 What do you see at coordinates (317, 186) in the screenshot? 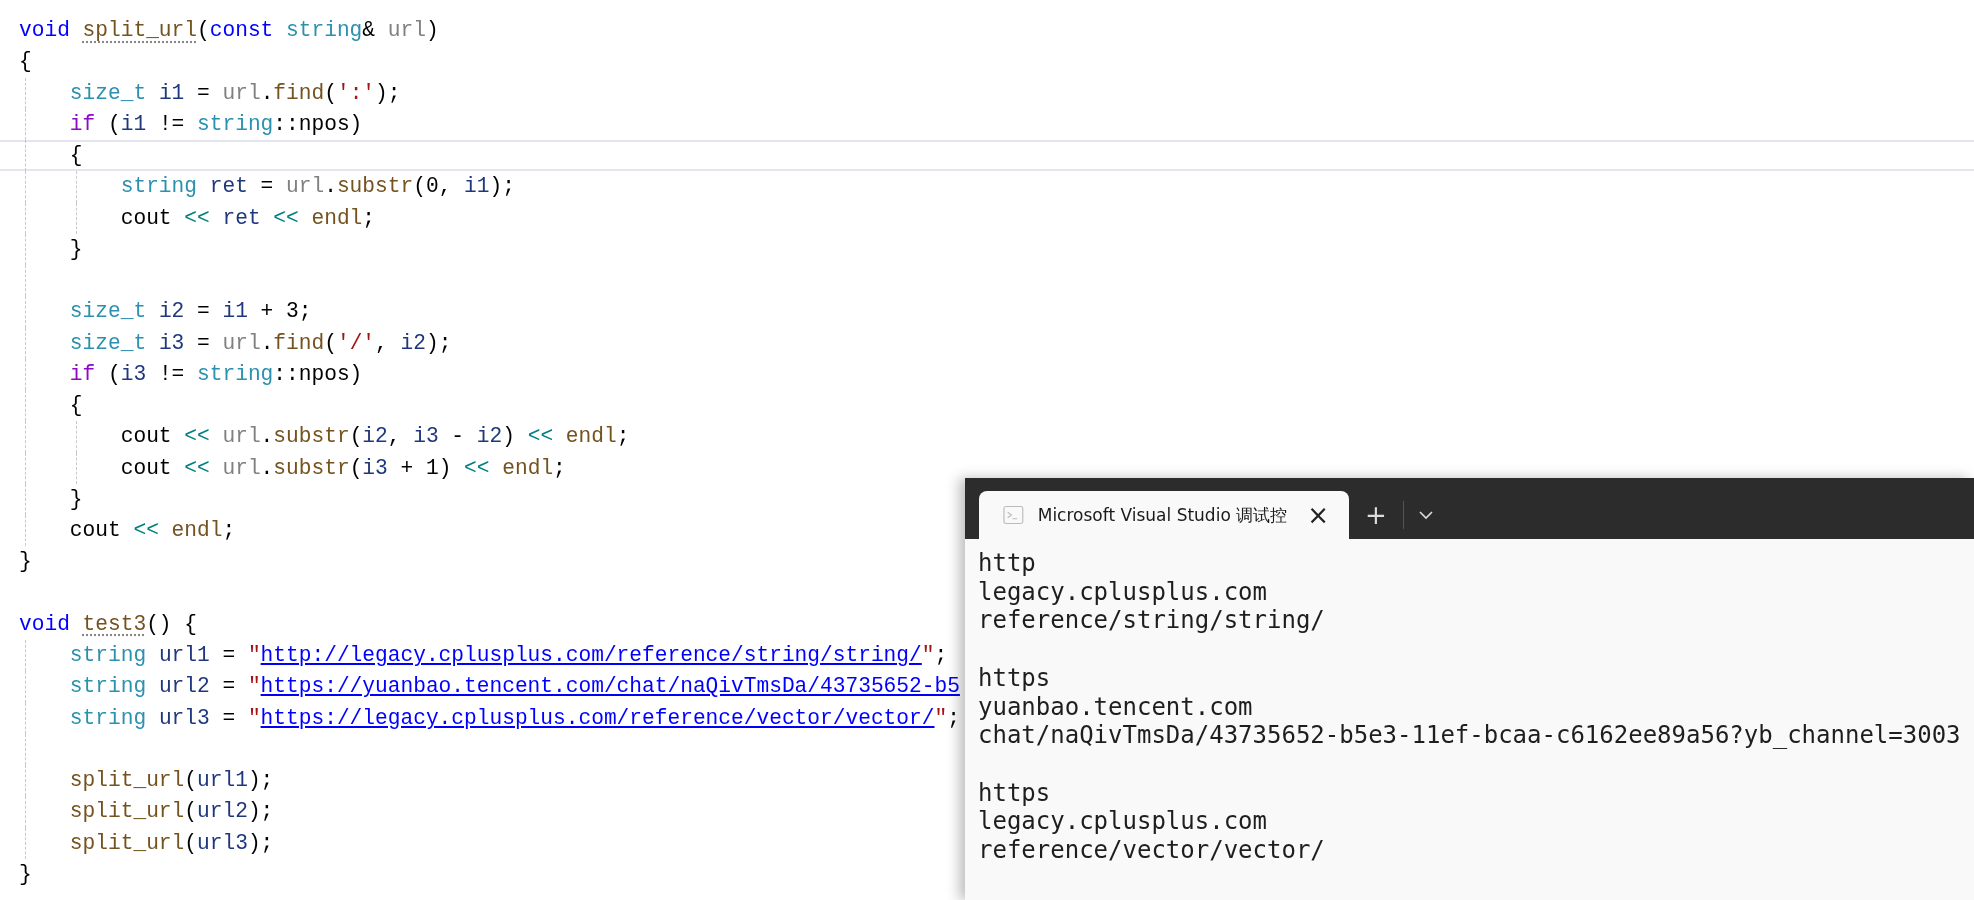
I see `code-line: string ret = url.substr(0, i1);` at bounding box center [317, 186].